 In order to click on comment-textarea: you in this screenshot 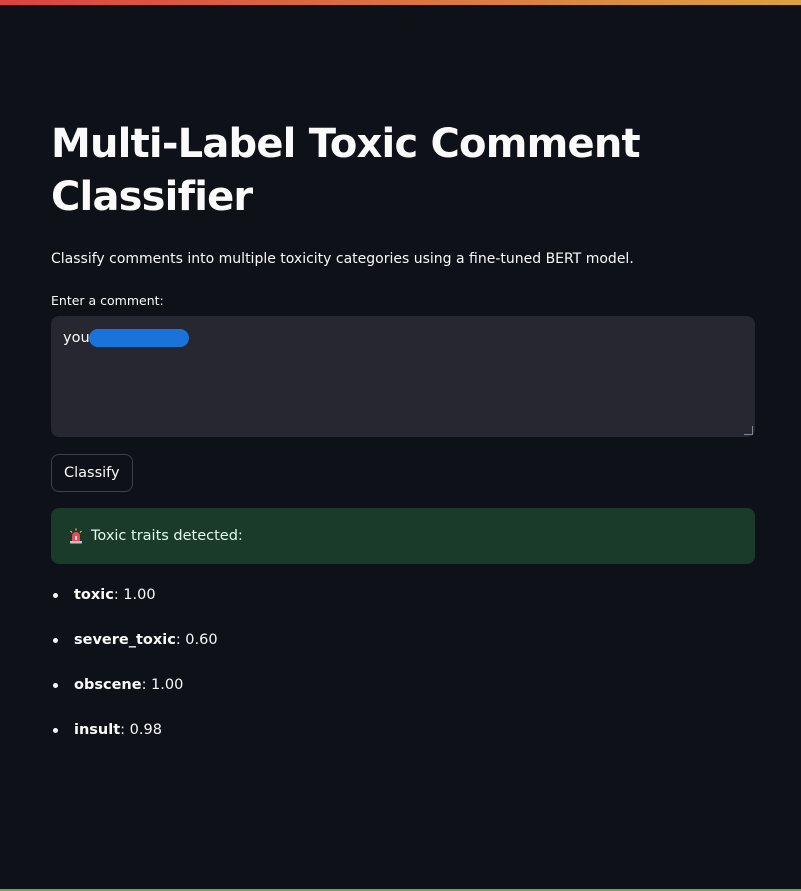, I will do `click(403, 376)`.